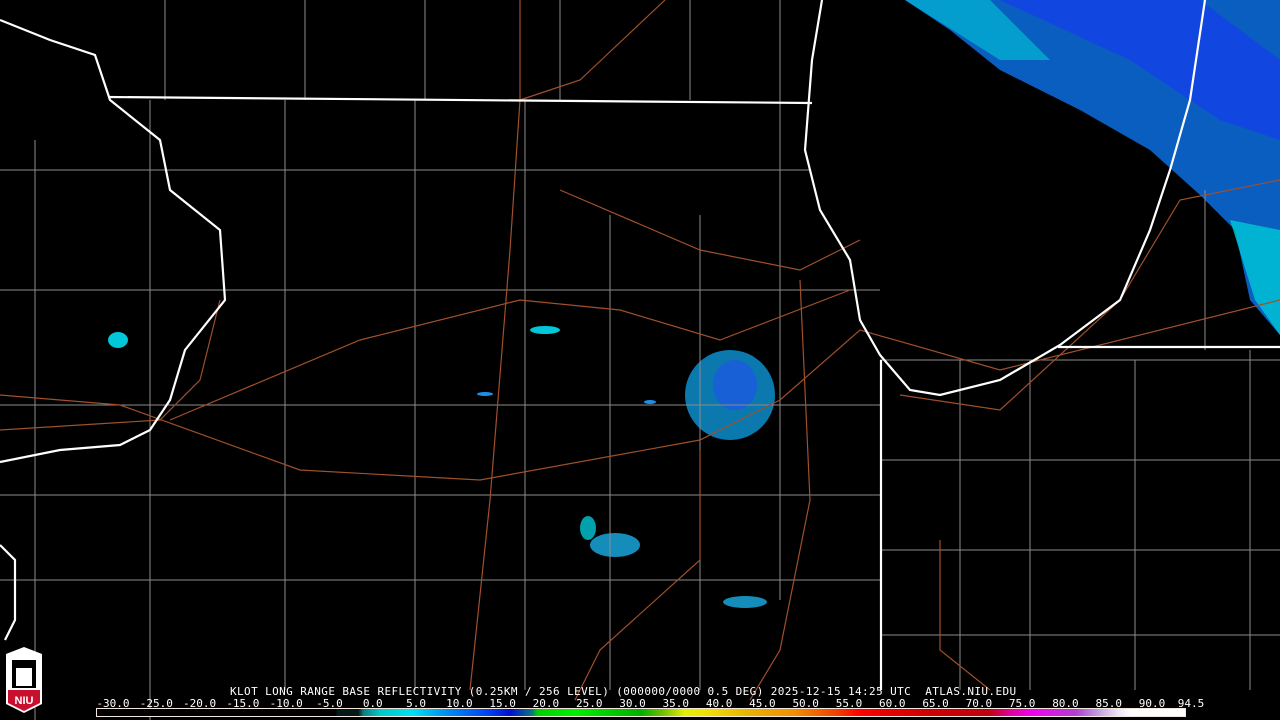 Image resolution: width=1280 pixels, height=720 pixels. What do you see at coordinates (641, 712) in the screenshot?
I see `reflectivity-colorbar` at bounding box center [641, 712].